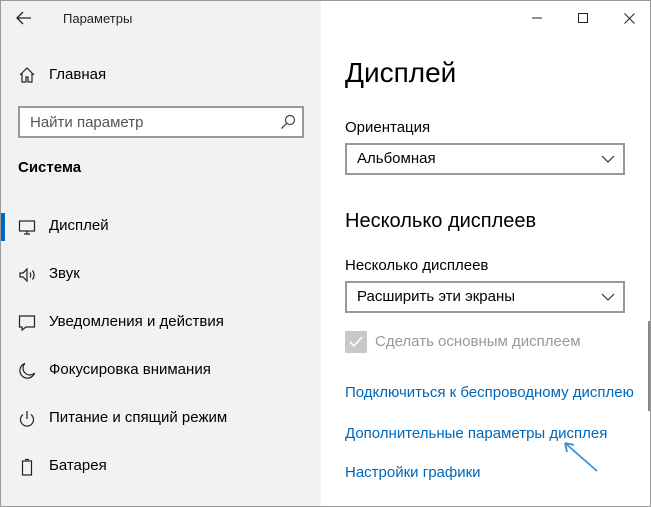 Image resolution: width=651 pixels, height=507 pixels. I want to click on power-icon, so click(27, 419).